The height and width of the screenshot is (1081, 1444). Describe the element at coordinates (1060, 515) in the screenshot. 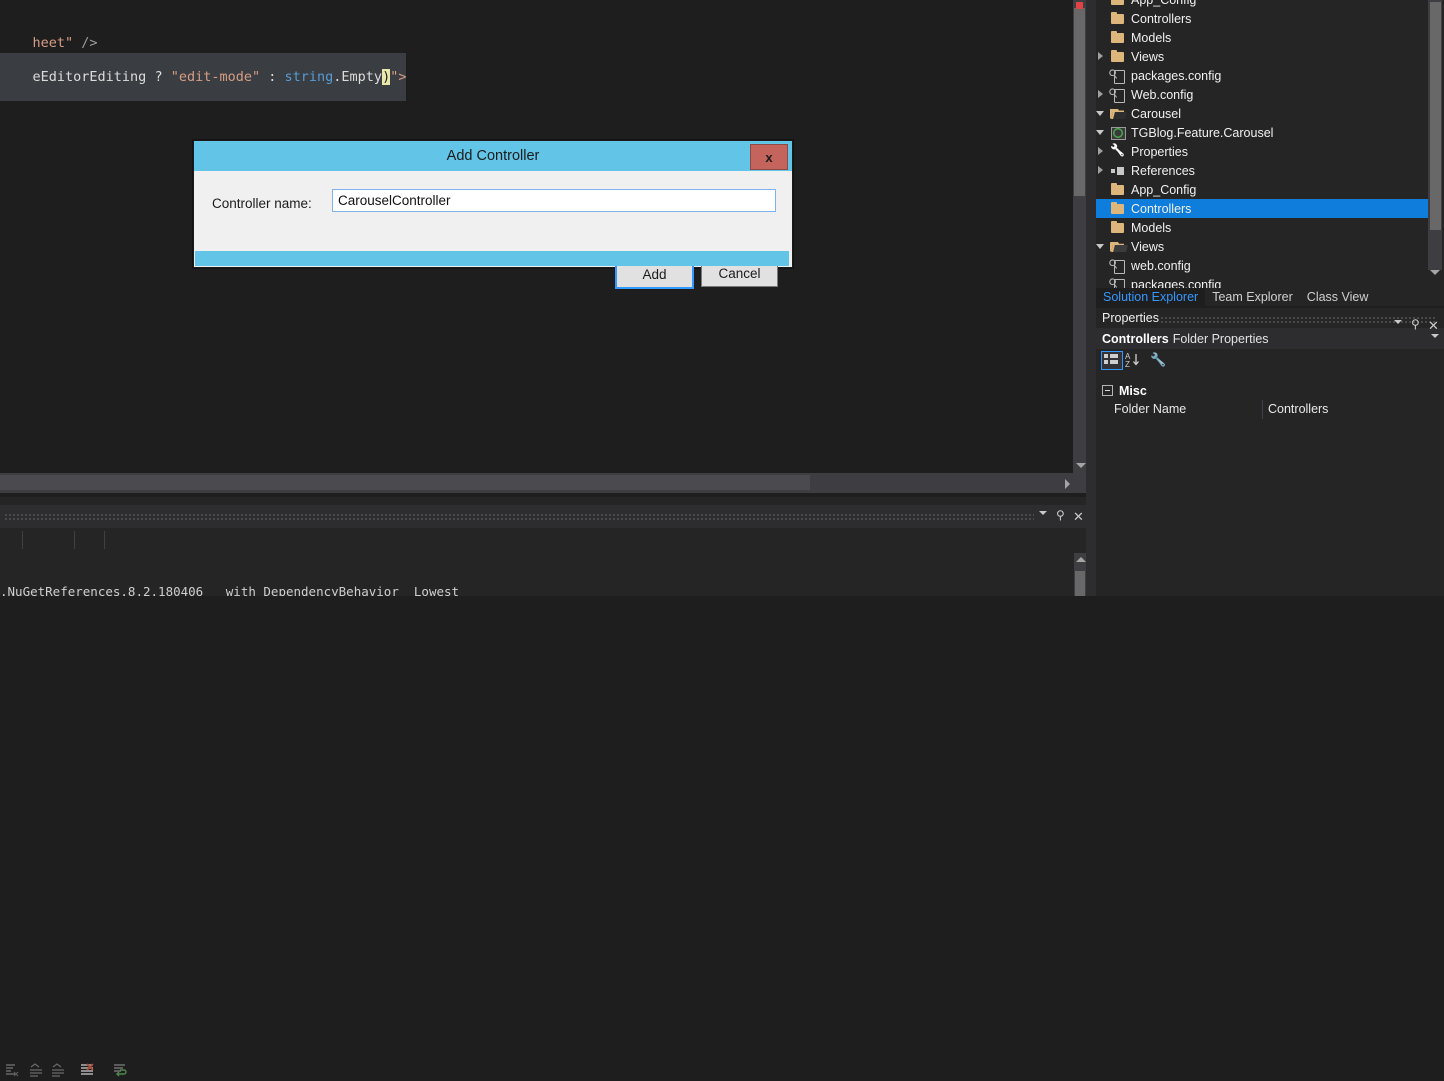

I see `output-panel-pin-icon: ⚲` at that location.